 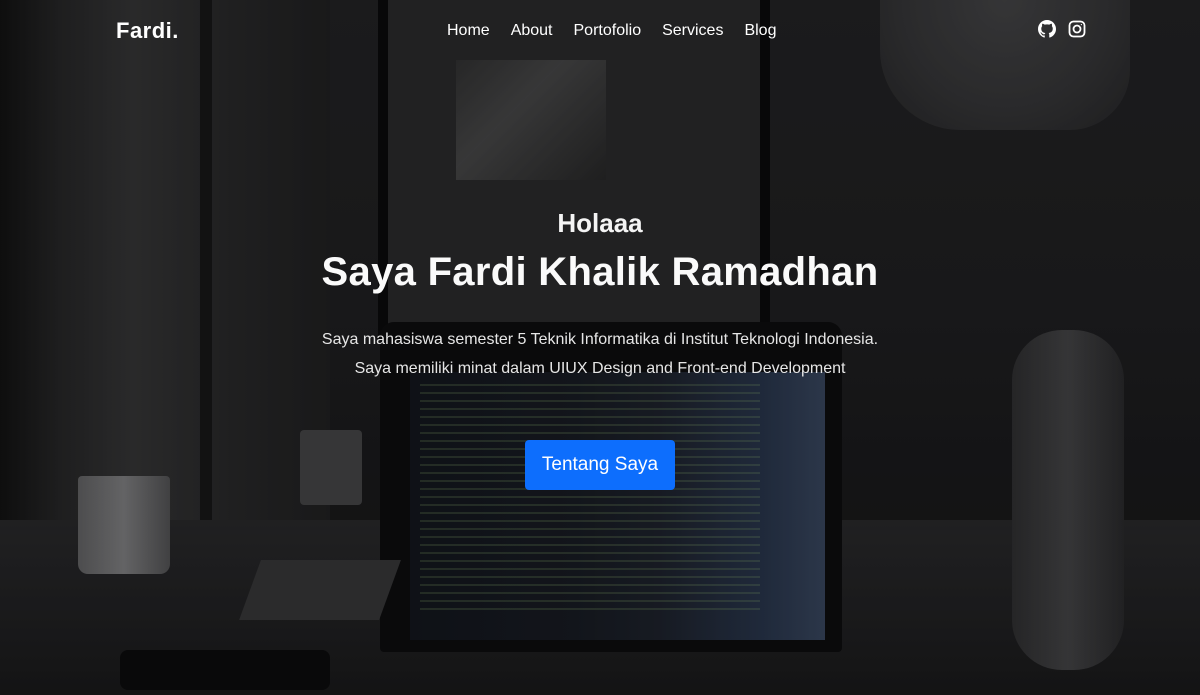 What do you see at coordinates (147, 31) in the screenshot?
I see `brand-logo: Fardi.` at bounding box center [147, 31].